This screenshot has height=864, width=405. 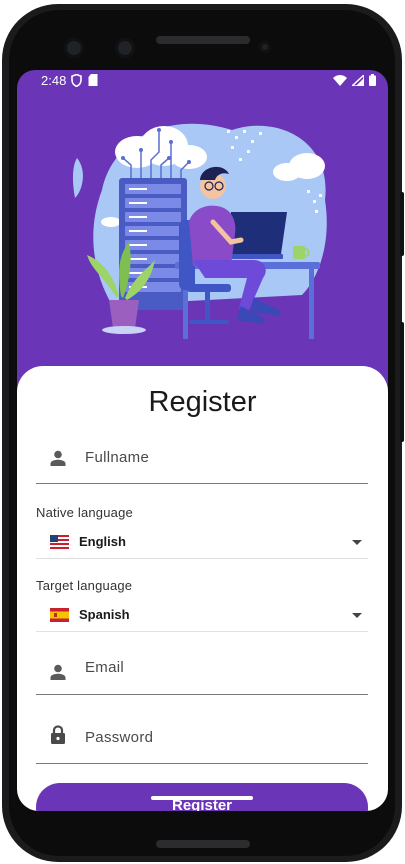 What do you see at coordinates (93, 80) in the screenshot?
I see `sd-card-icon` at bounding box center [93, 80].